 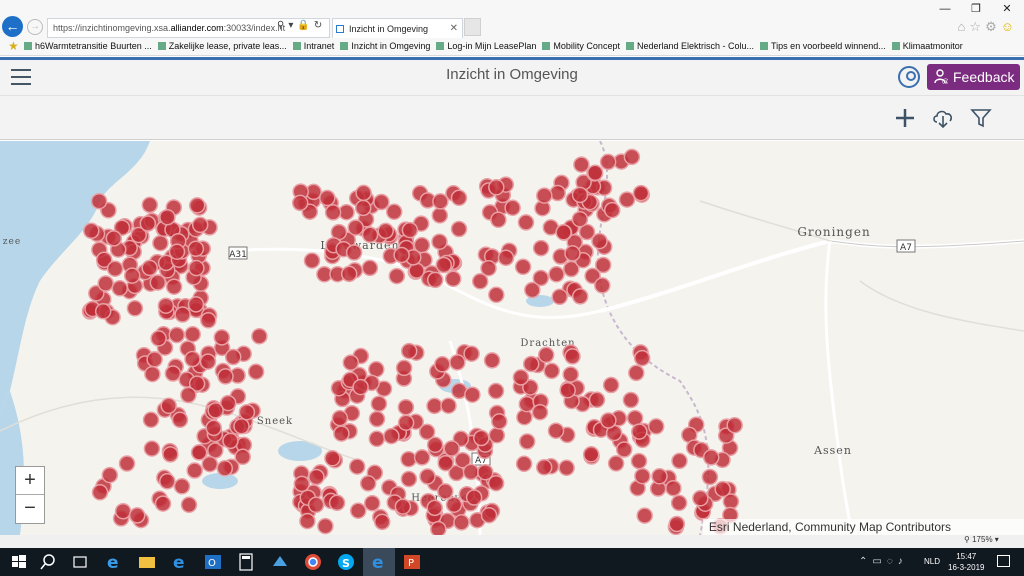 I want to click on new-tab-button, so click(x=472, y=27).